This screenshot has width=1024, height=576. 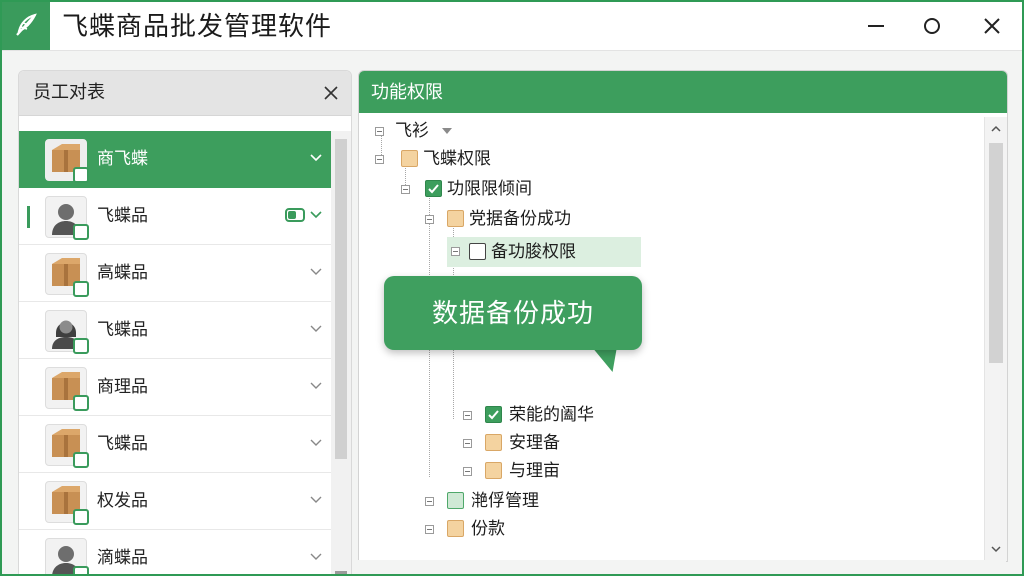 What do you see at coordinates (26, 26) in the screenshot?
I see `feather-logo-icon` at bounding box center [26, 26].